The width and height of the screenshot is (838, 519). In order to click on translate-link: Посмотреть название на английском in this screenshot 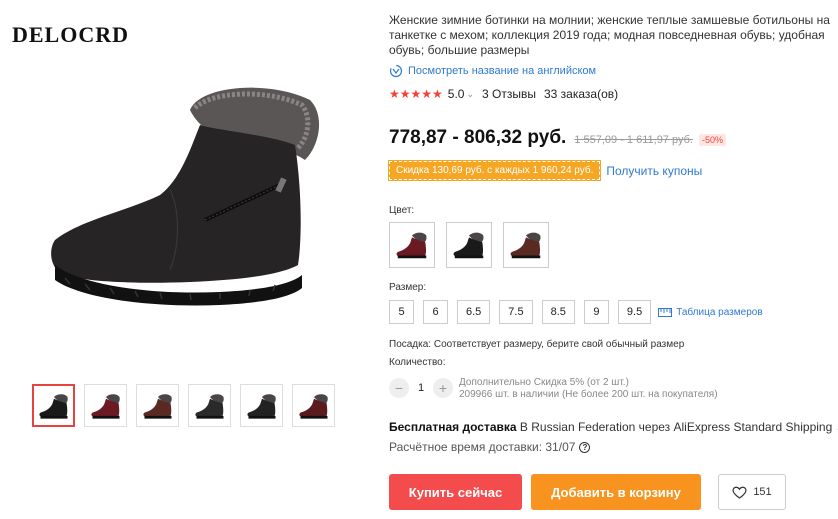, I will do `click(492, 71)`.